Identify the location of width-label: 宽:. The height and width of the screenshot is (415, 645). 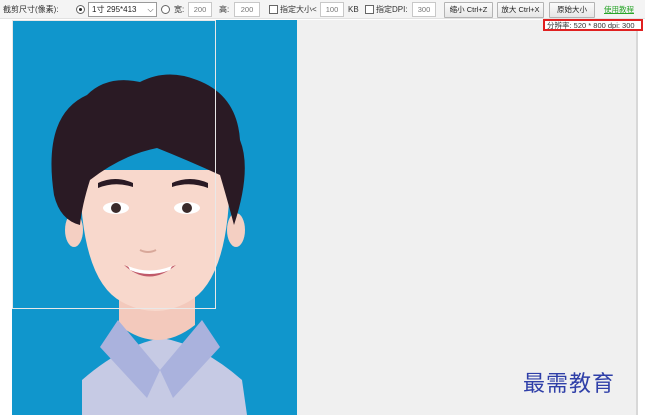
(179, 9).